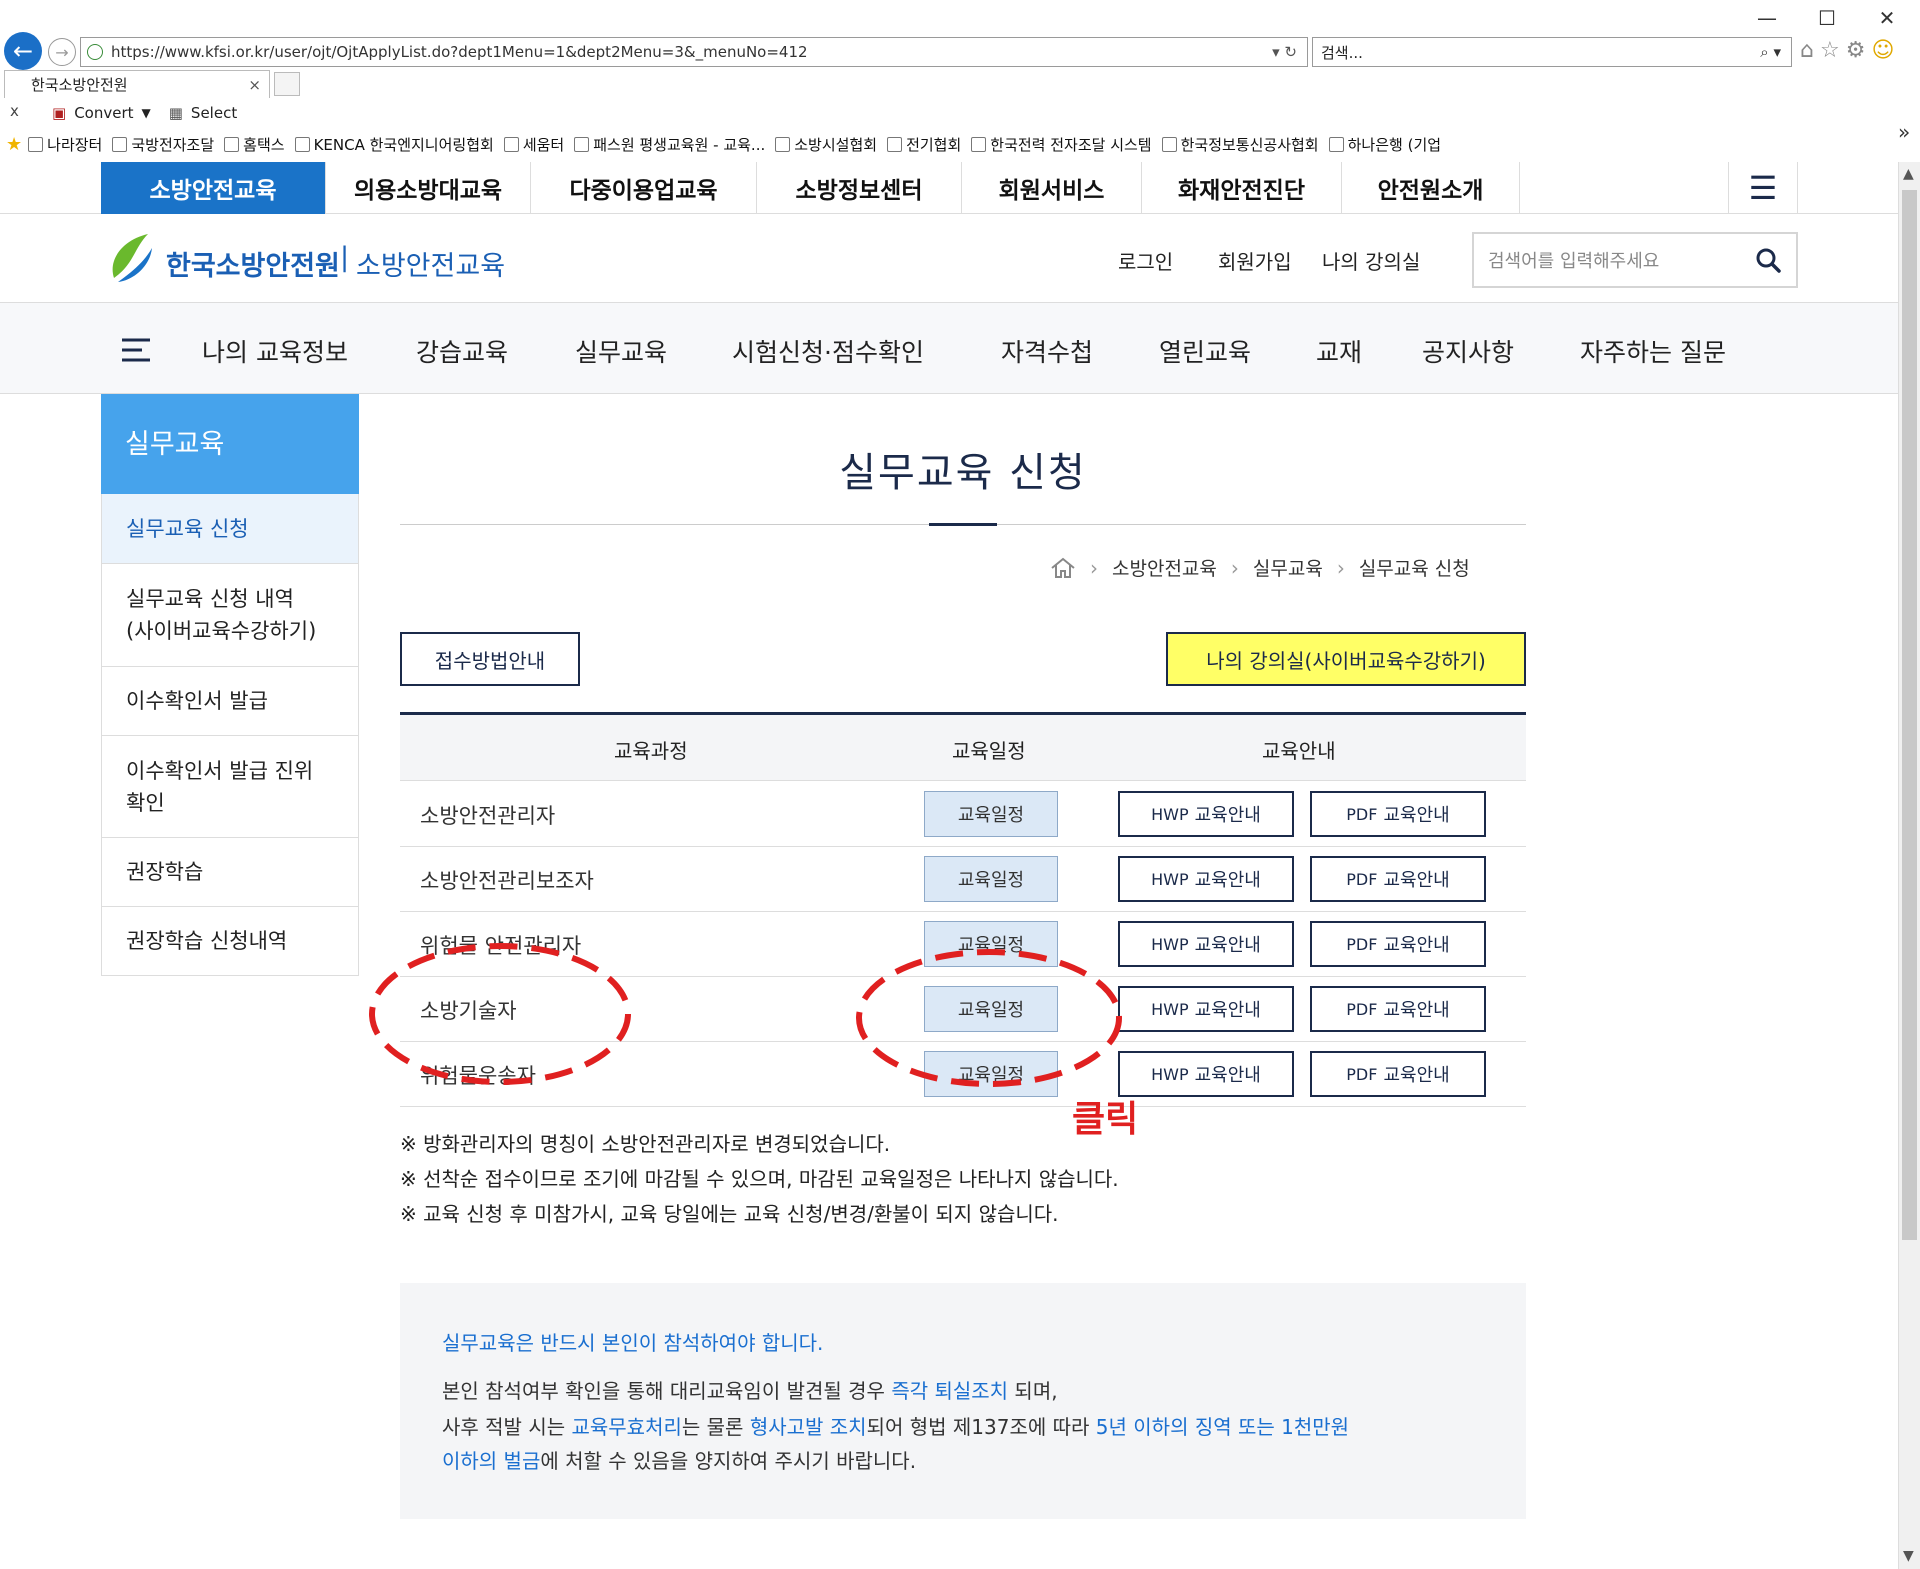 This screenshot has width=1920, height=1569. What do you see at coordinates (500, 1014) in the screenshot?
I see `annotation-ellipse-course` at bounding box center [500, 1014].